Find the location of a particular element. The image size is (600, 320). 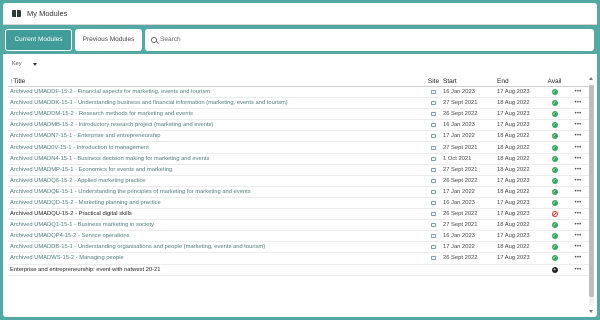

tab-bar: Current Modules Previous Modules is located at coordinates (300, 39).